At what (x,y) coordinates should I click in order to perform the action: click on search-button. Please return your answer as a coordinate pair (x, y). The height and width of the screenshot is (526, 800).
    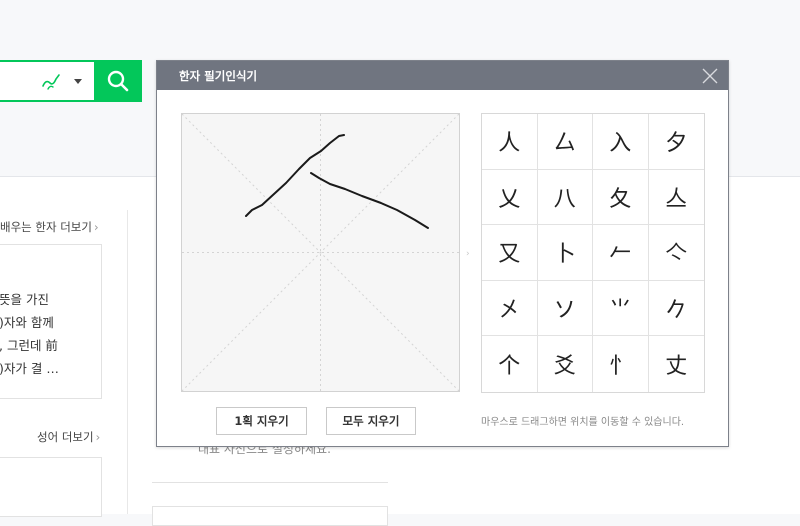
    Looking at the image, I should click on (118, 81).